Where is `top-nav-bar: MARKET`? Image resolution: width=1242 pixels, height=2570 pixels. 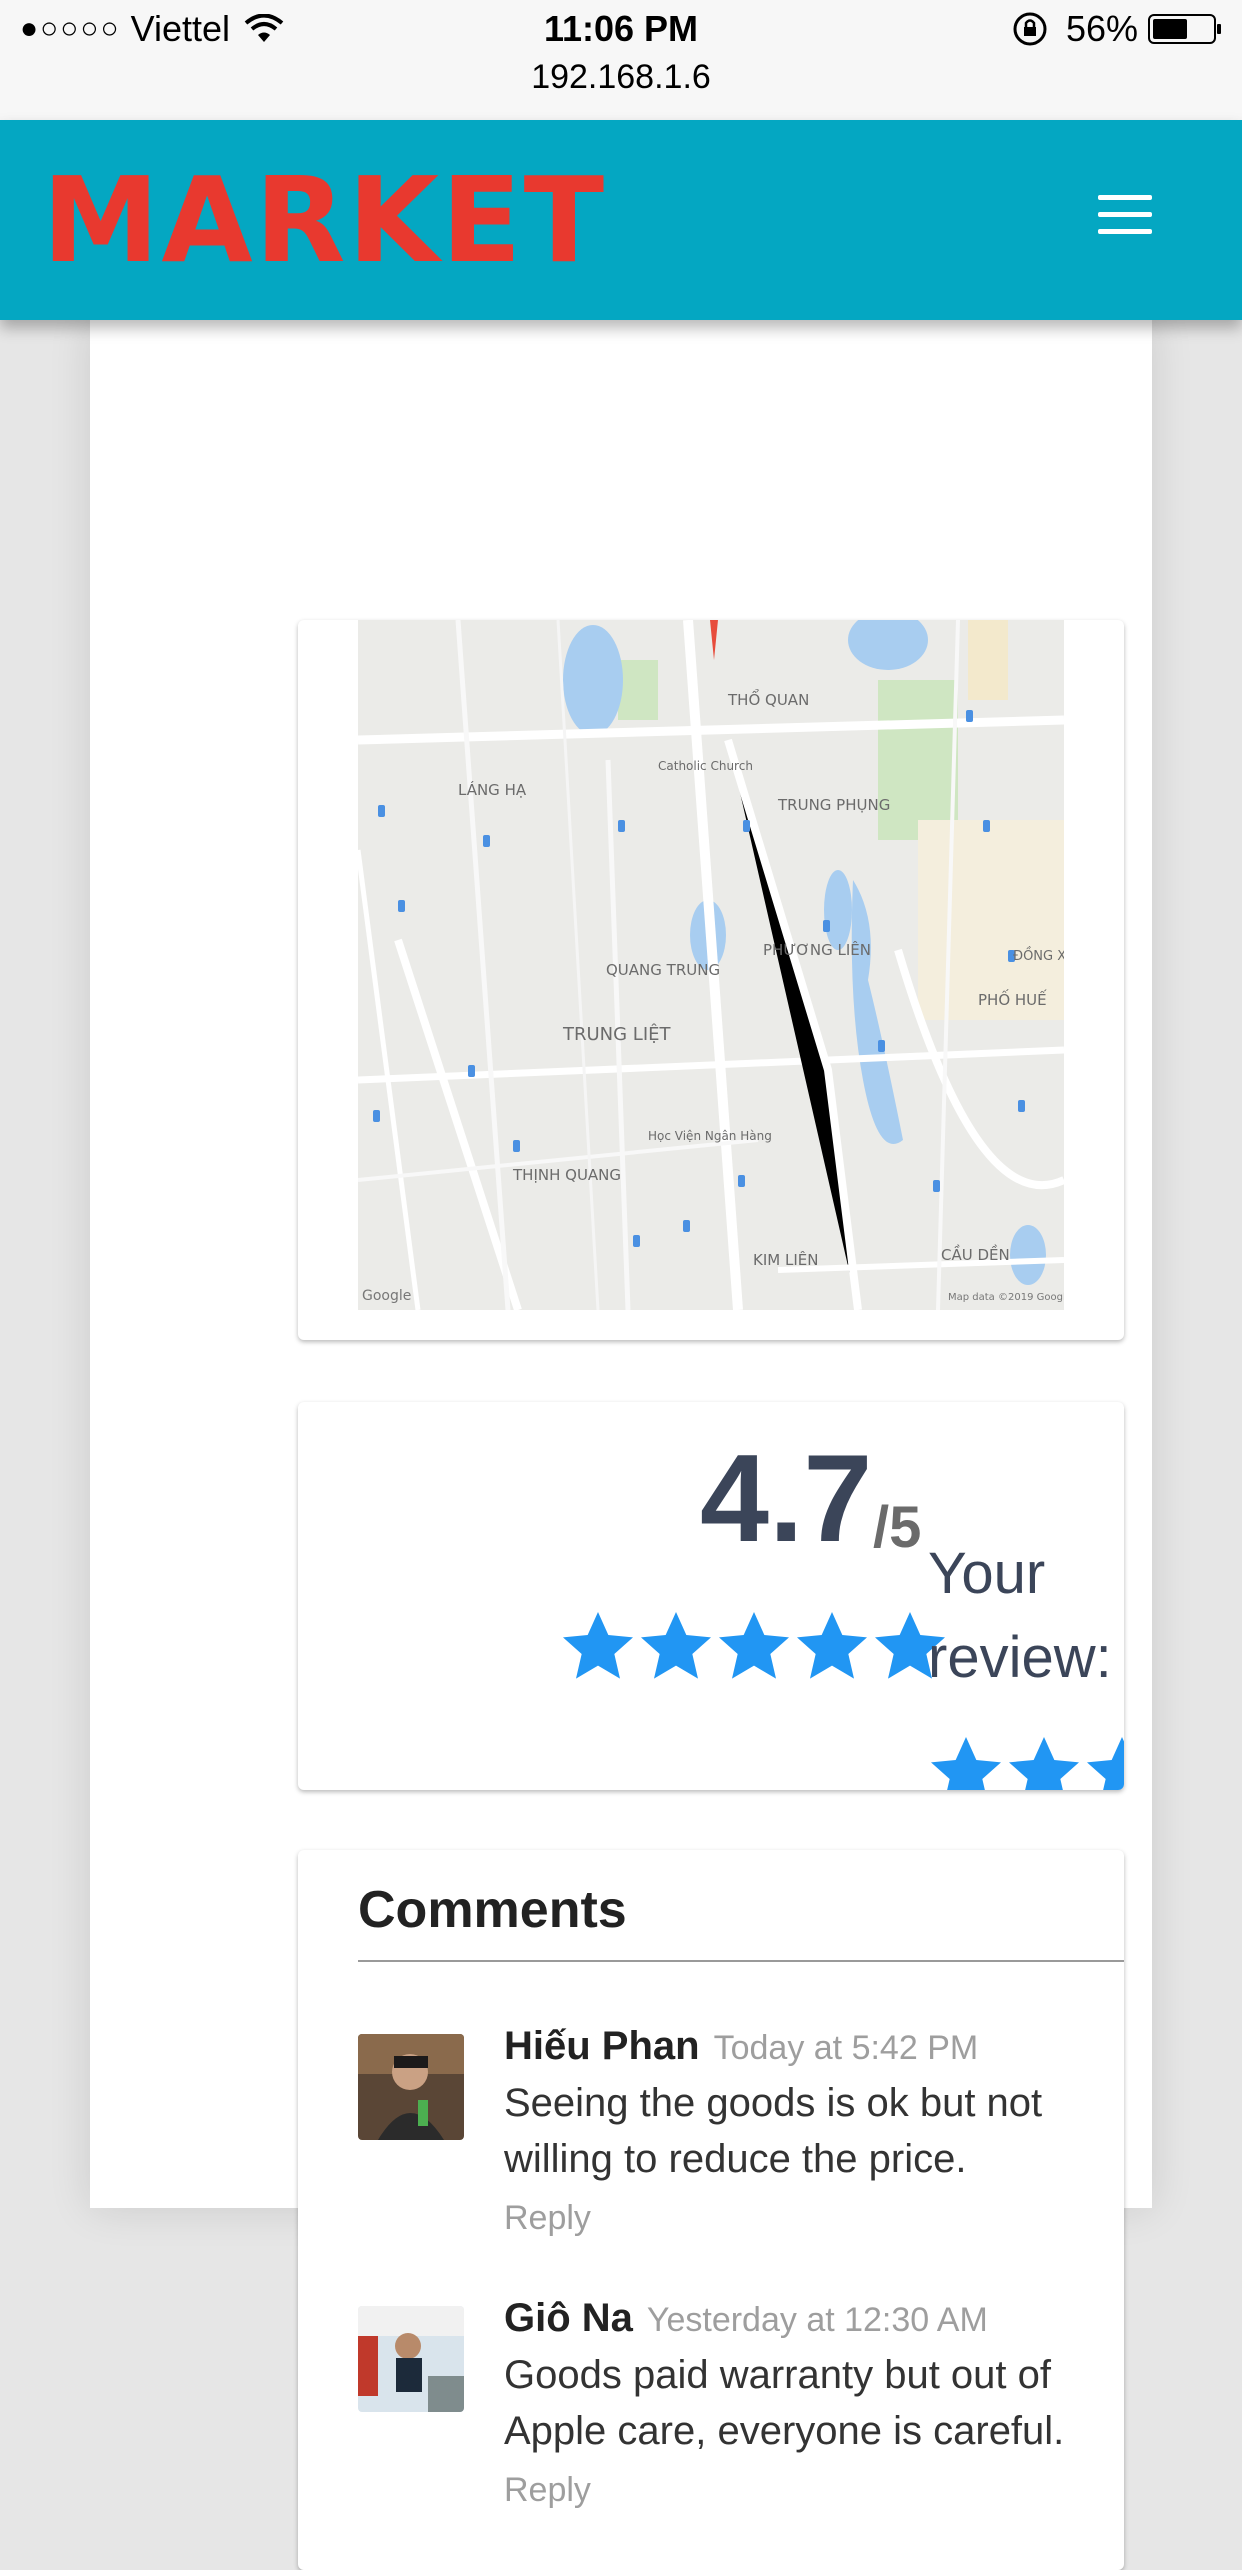 top-nav-bar: MARKET is located at coordinates (621, 220).